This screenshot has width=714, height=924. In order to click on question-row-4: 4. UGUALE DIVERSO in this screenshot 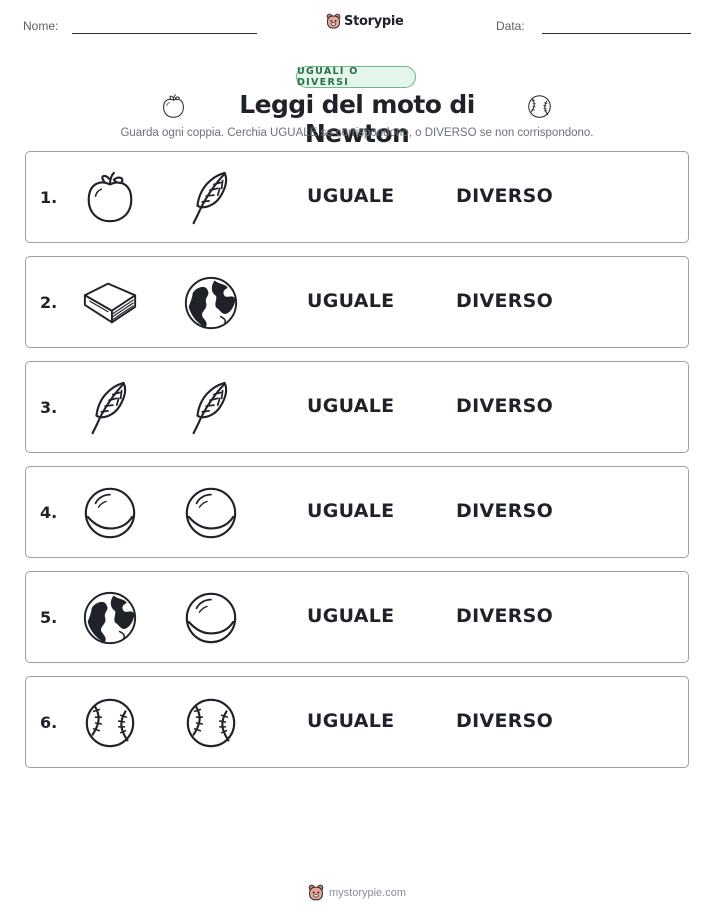, I will do `click(357, 512)`.